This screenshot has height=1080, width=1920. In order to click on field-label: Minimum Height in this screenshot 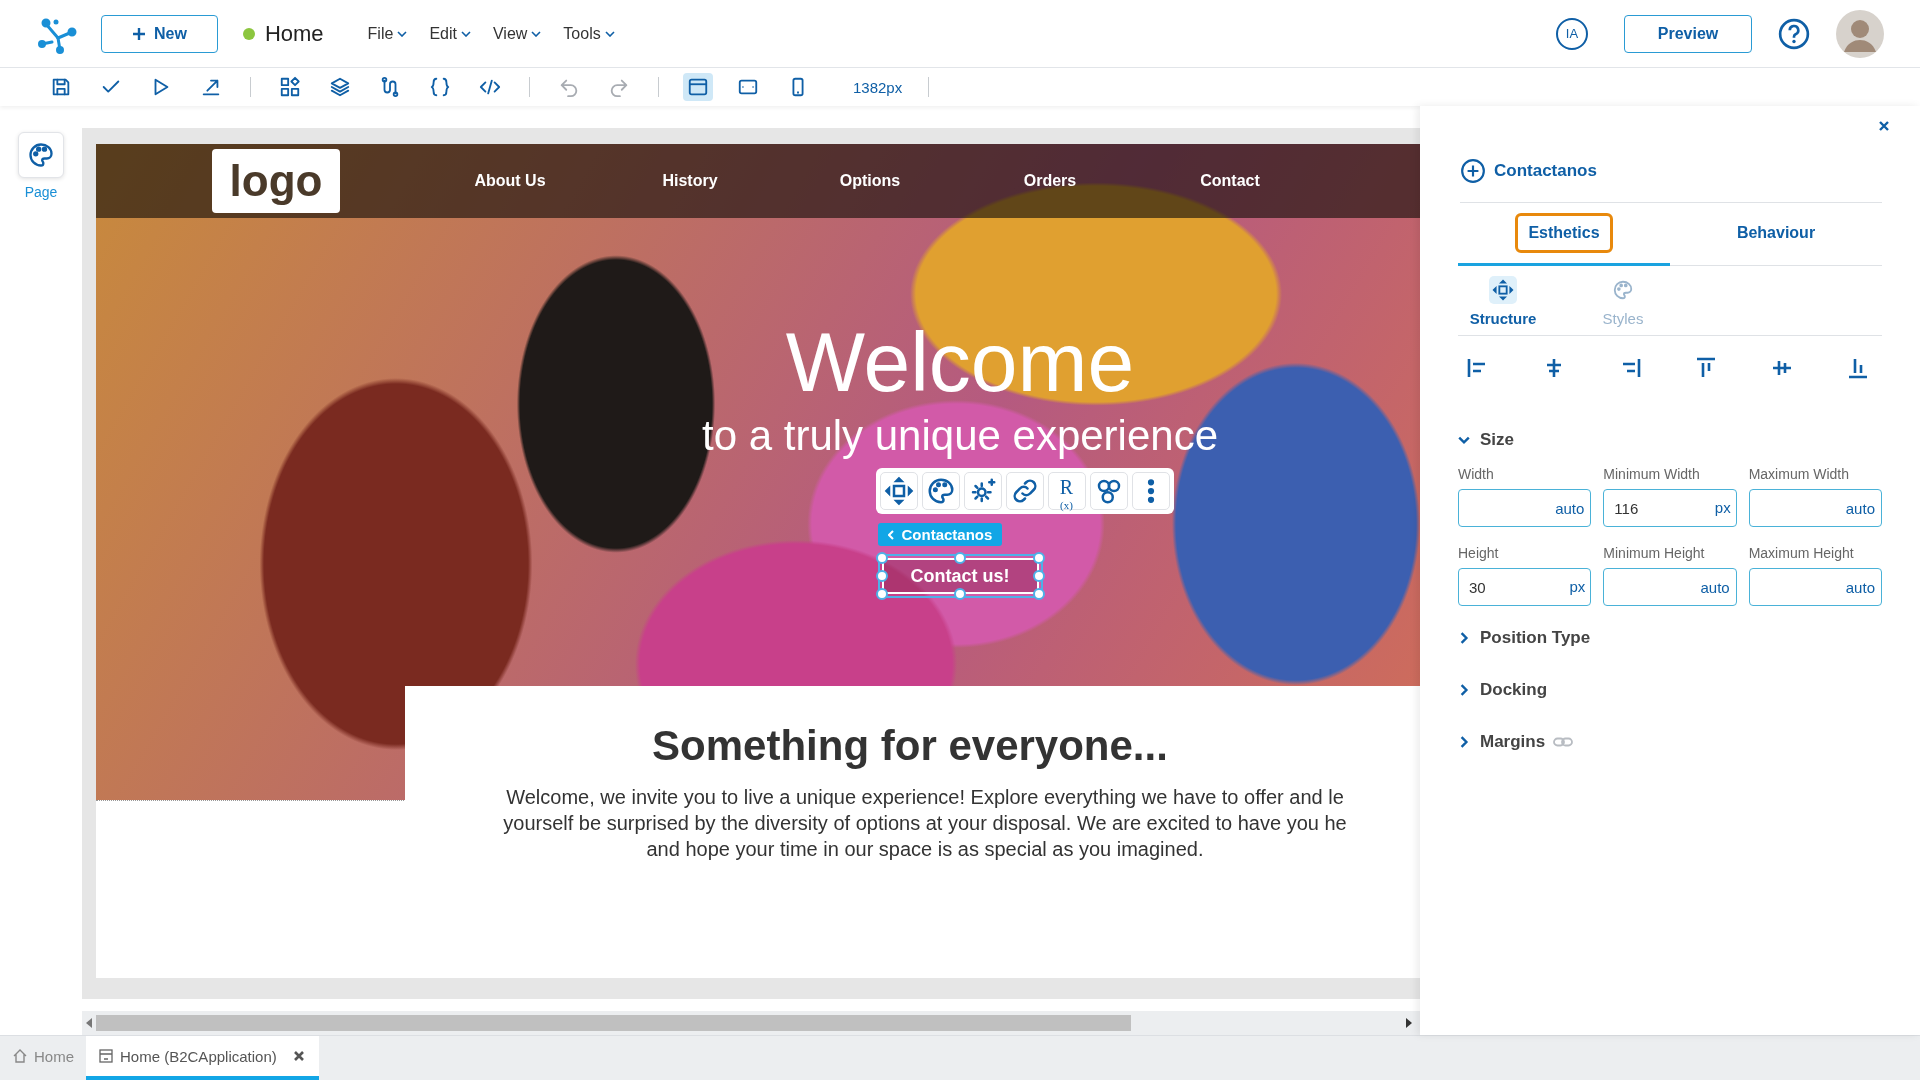, I will do `click(1654, 553)`.